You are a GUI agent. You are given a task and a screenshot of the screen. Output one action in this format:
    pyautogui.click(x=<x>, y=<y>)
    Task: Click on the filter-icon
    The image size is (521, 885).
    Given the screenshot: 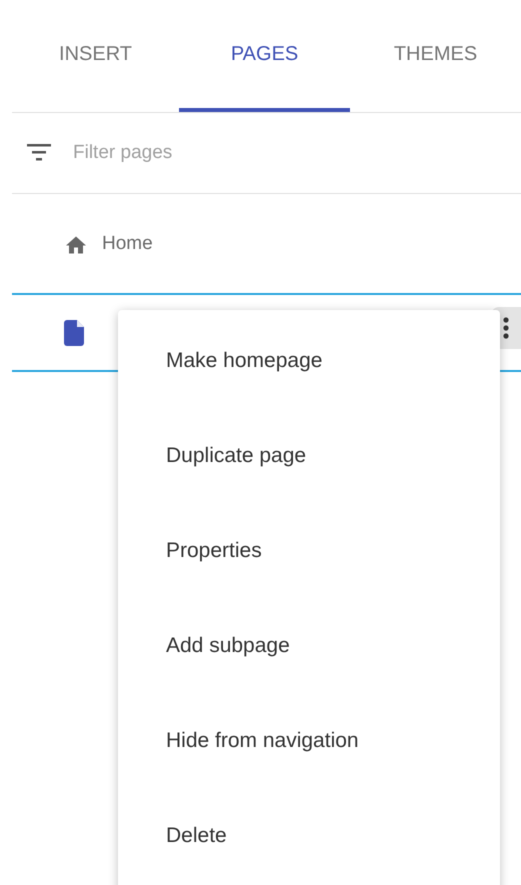 What is the action you would take?
    pyautogui.click(x=39, y=153)
    